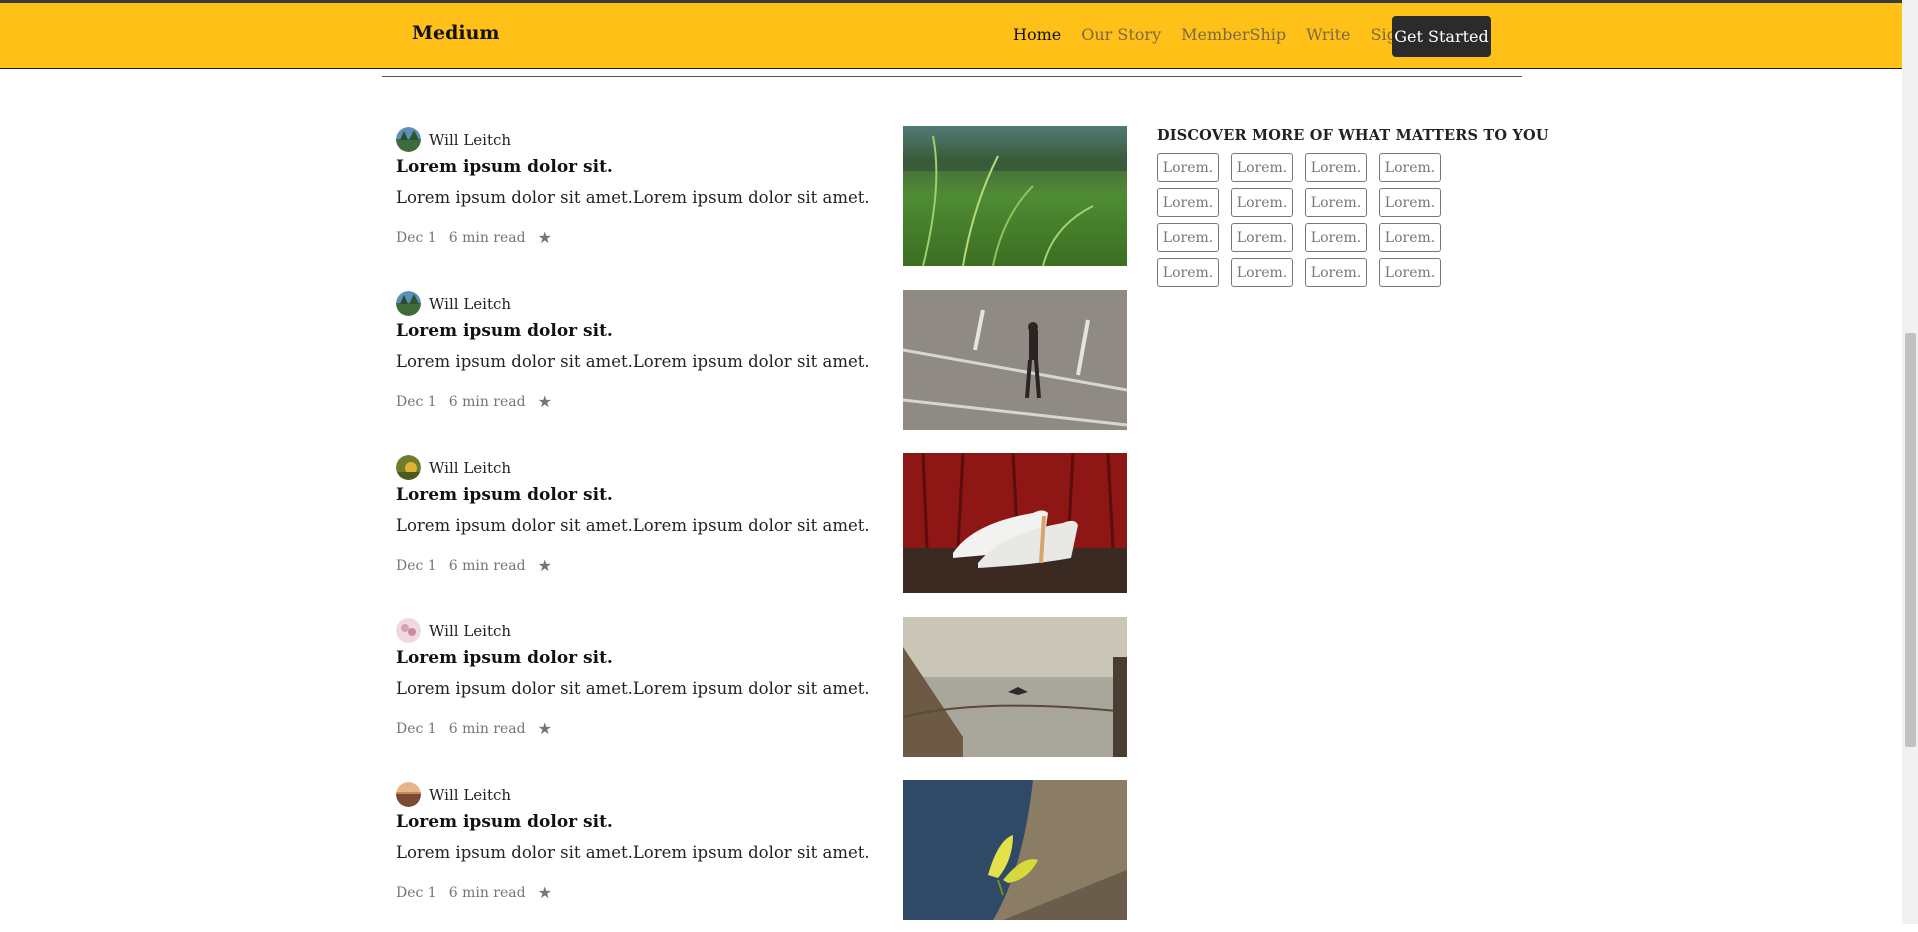  Describe the element at coordinates (1015, 523) in the screenshot. I see `article-thumbnail-shoes` at that location.